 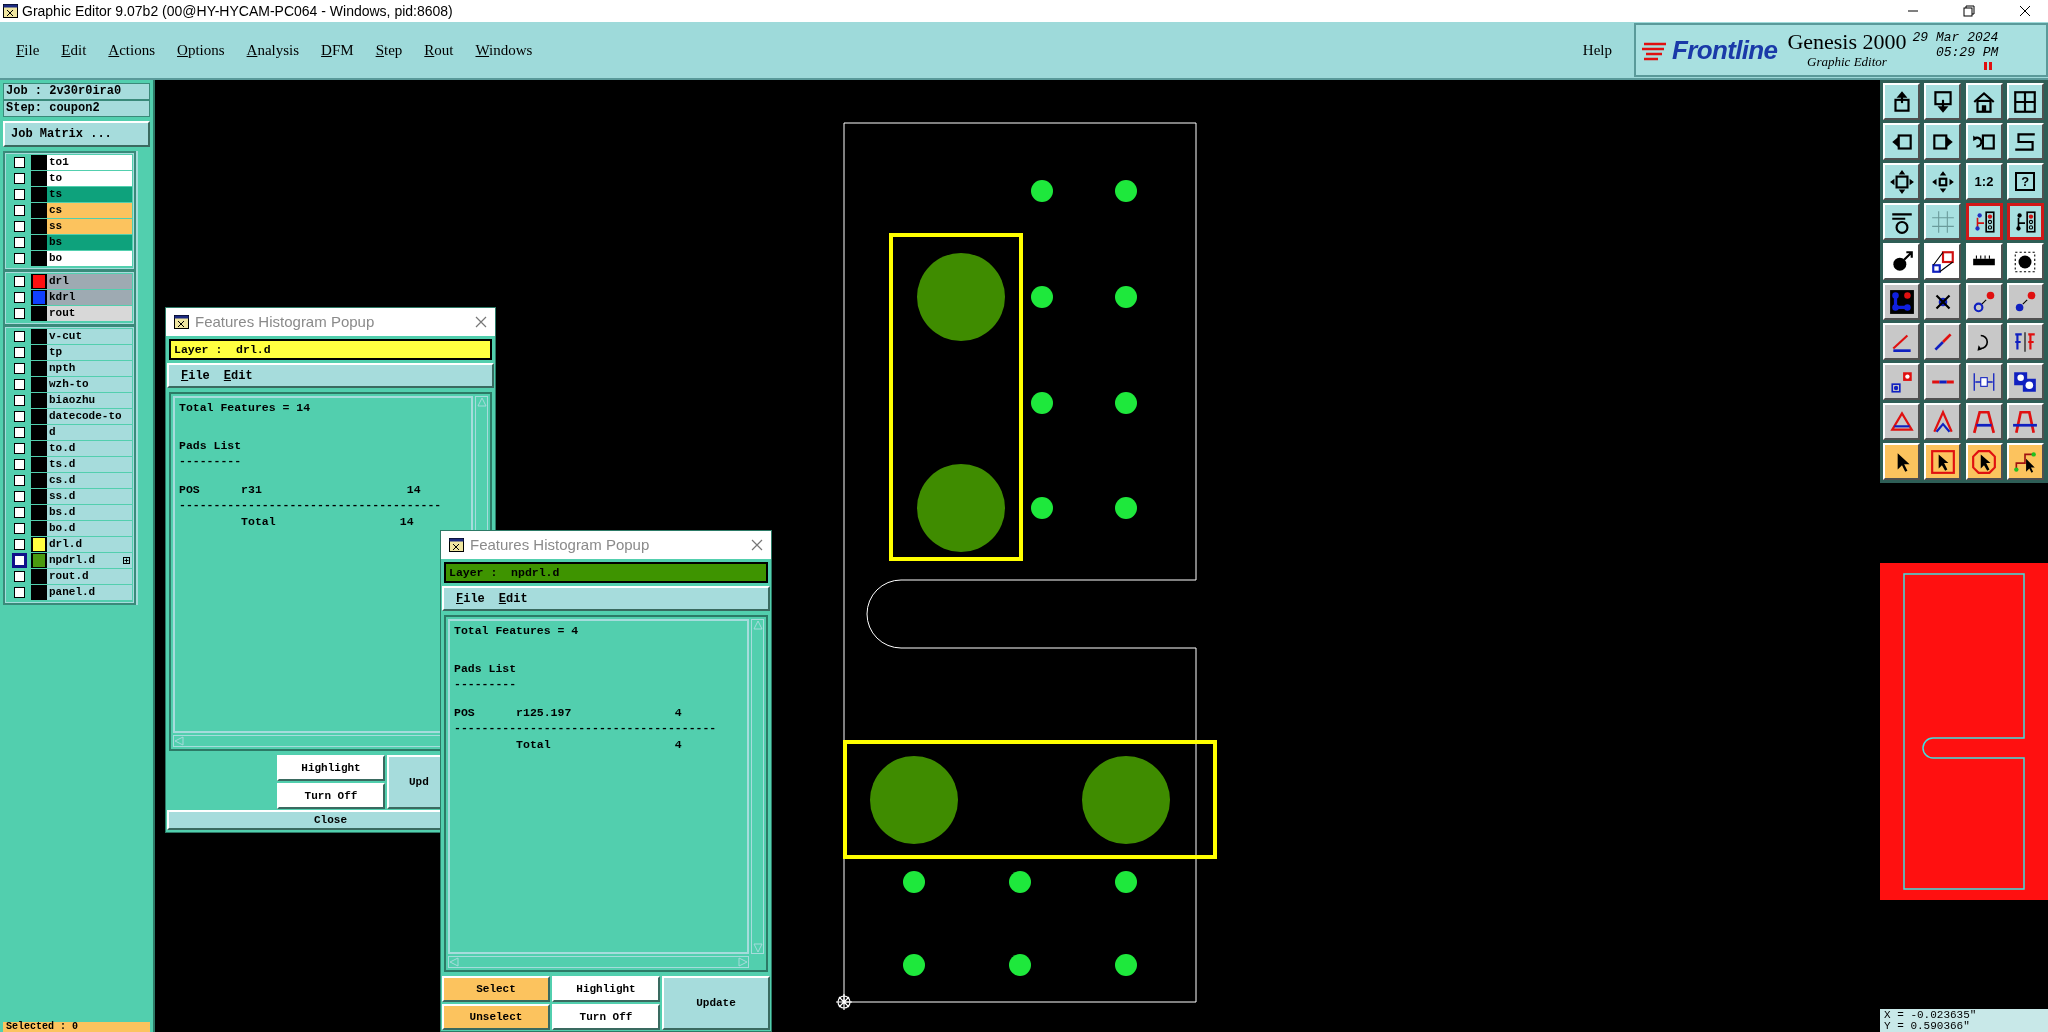 What do you see at coordinates (504, 50) in the screenshot?
I see `menu-item: Windows` at bounding box center [504, 50].